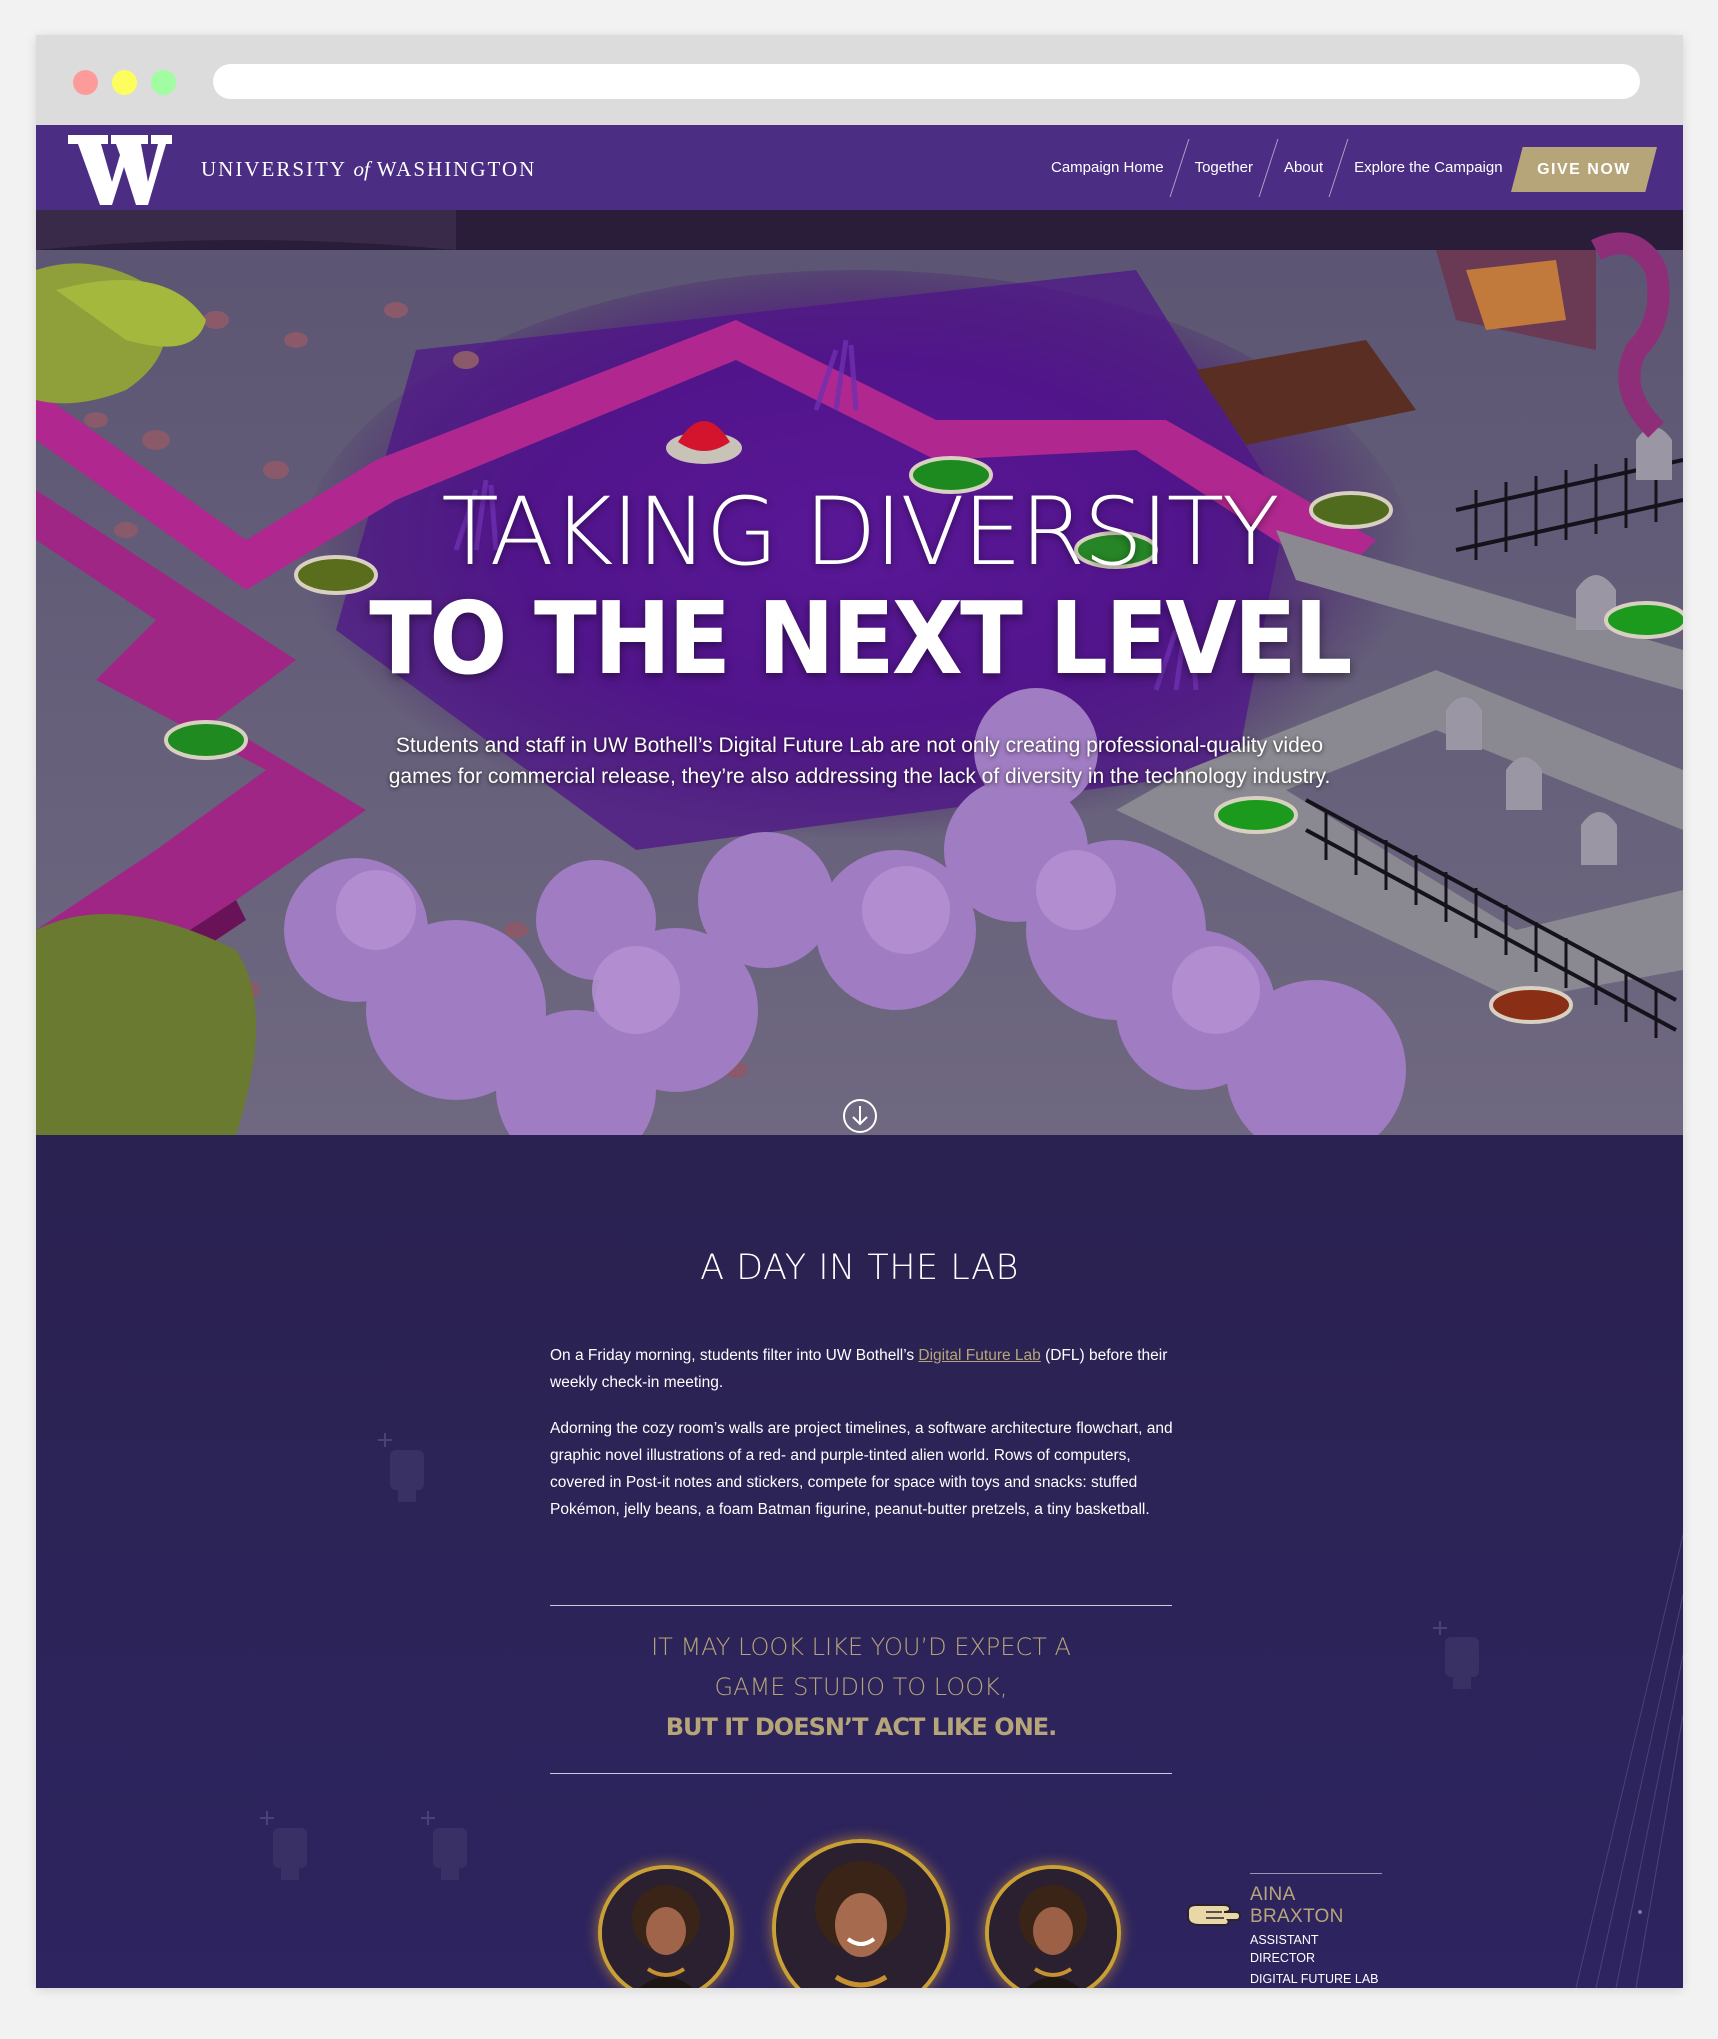  Describe the element at coordinates (1284, 1949) in the screenshot. I see `profile-role-line1: ASSISTANT DIRECTOR` at that location.